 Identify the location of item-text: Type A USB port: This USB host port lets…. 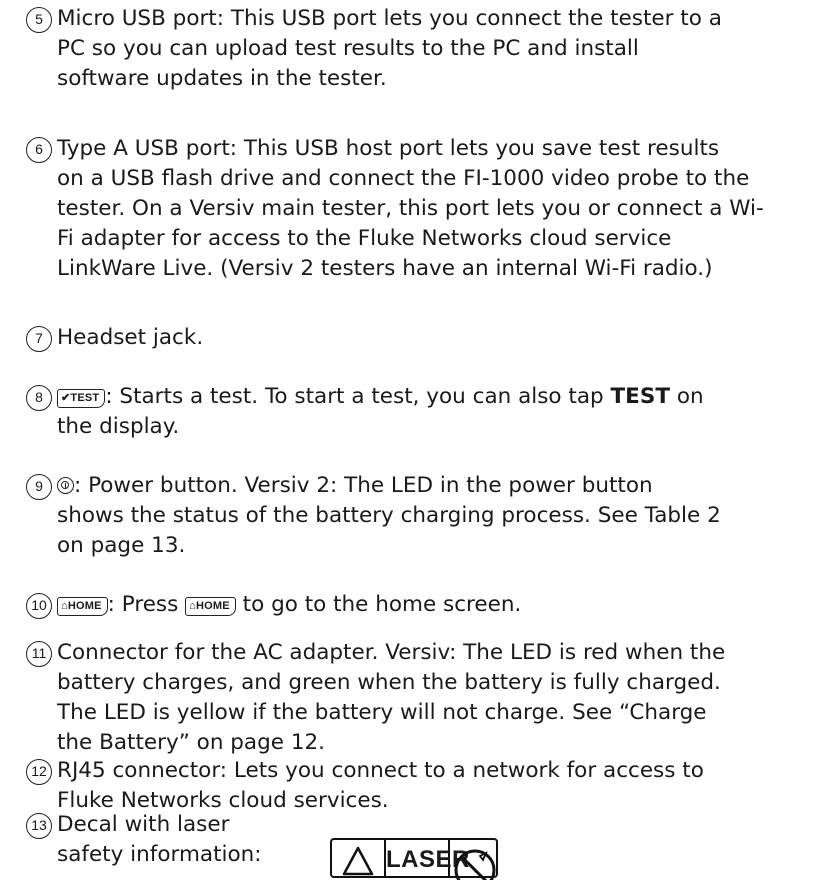
(410, 208).